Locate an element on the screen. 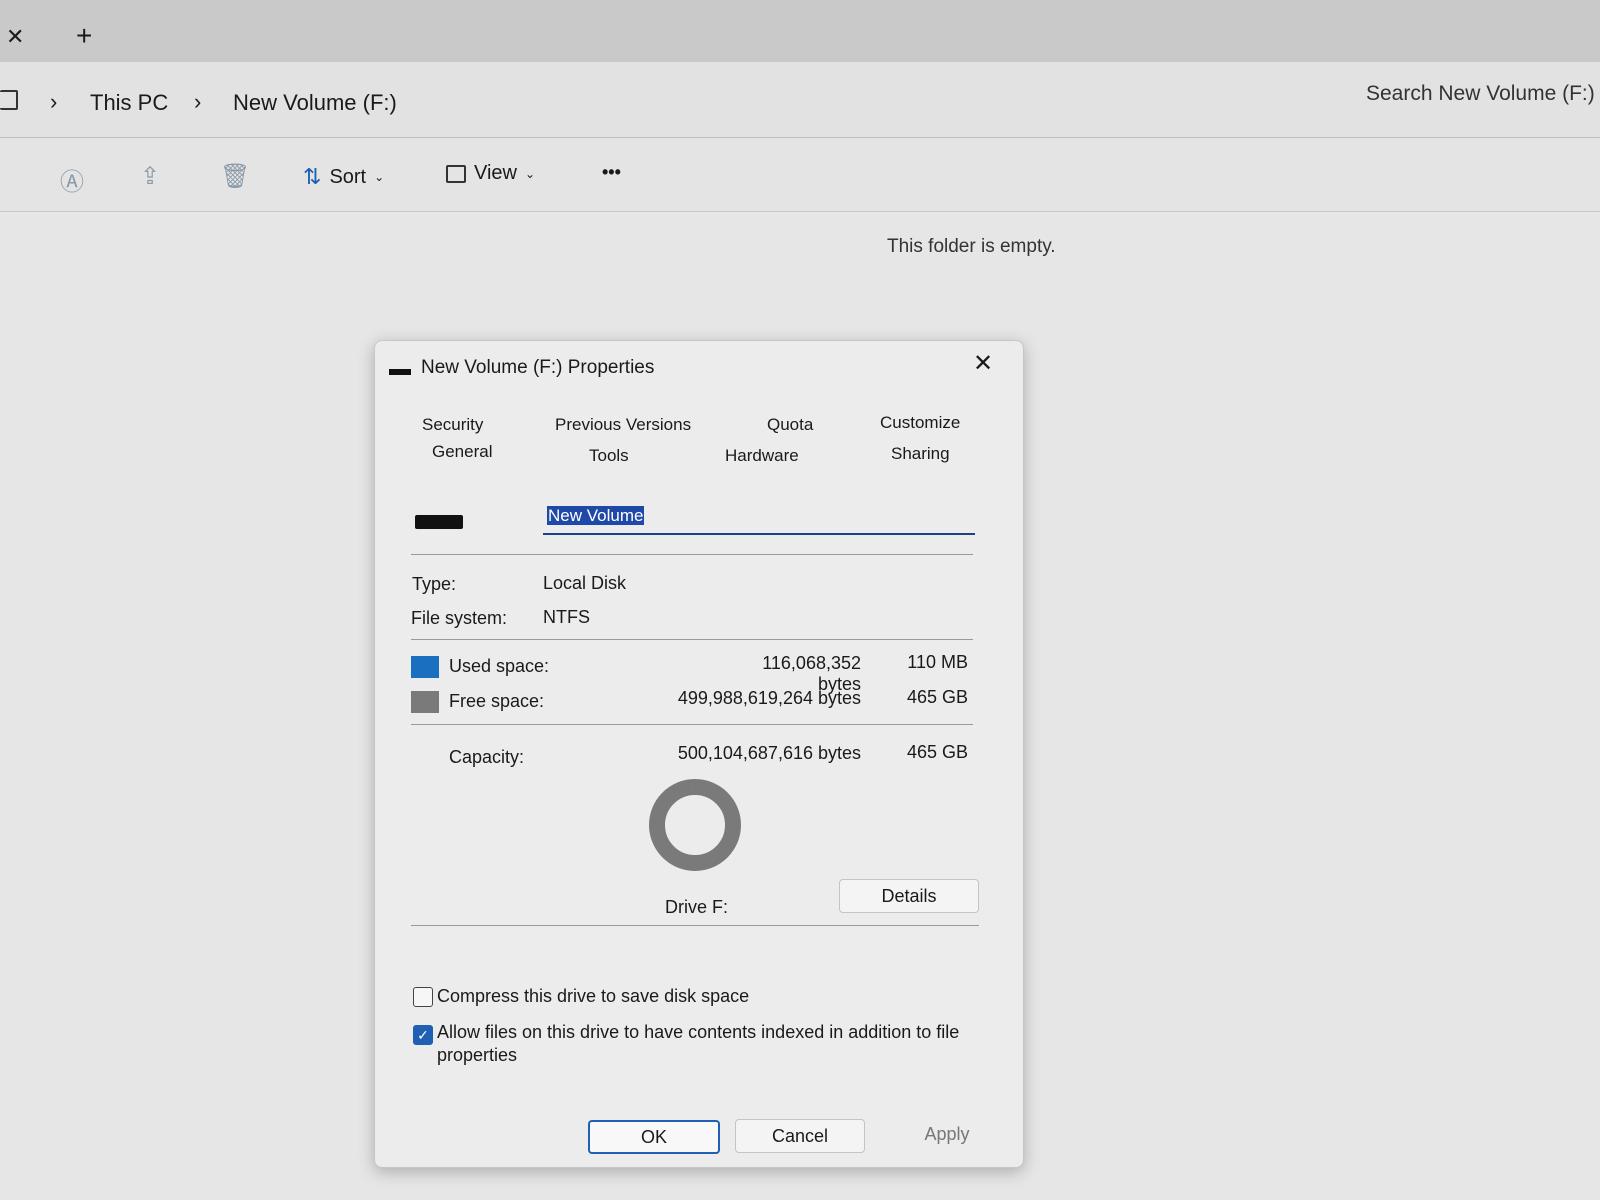 The image size is (1600, 1200). dialog-title: New Volume (F:) Properties is located at coordinates (538, 367).